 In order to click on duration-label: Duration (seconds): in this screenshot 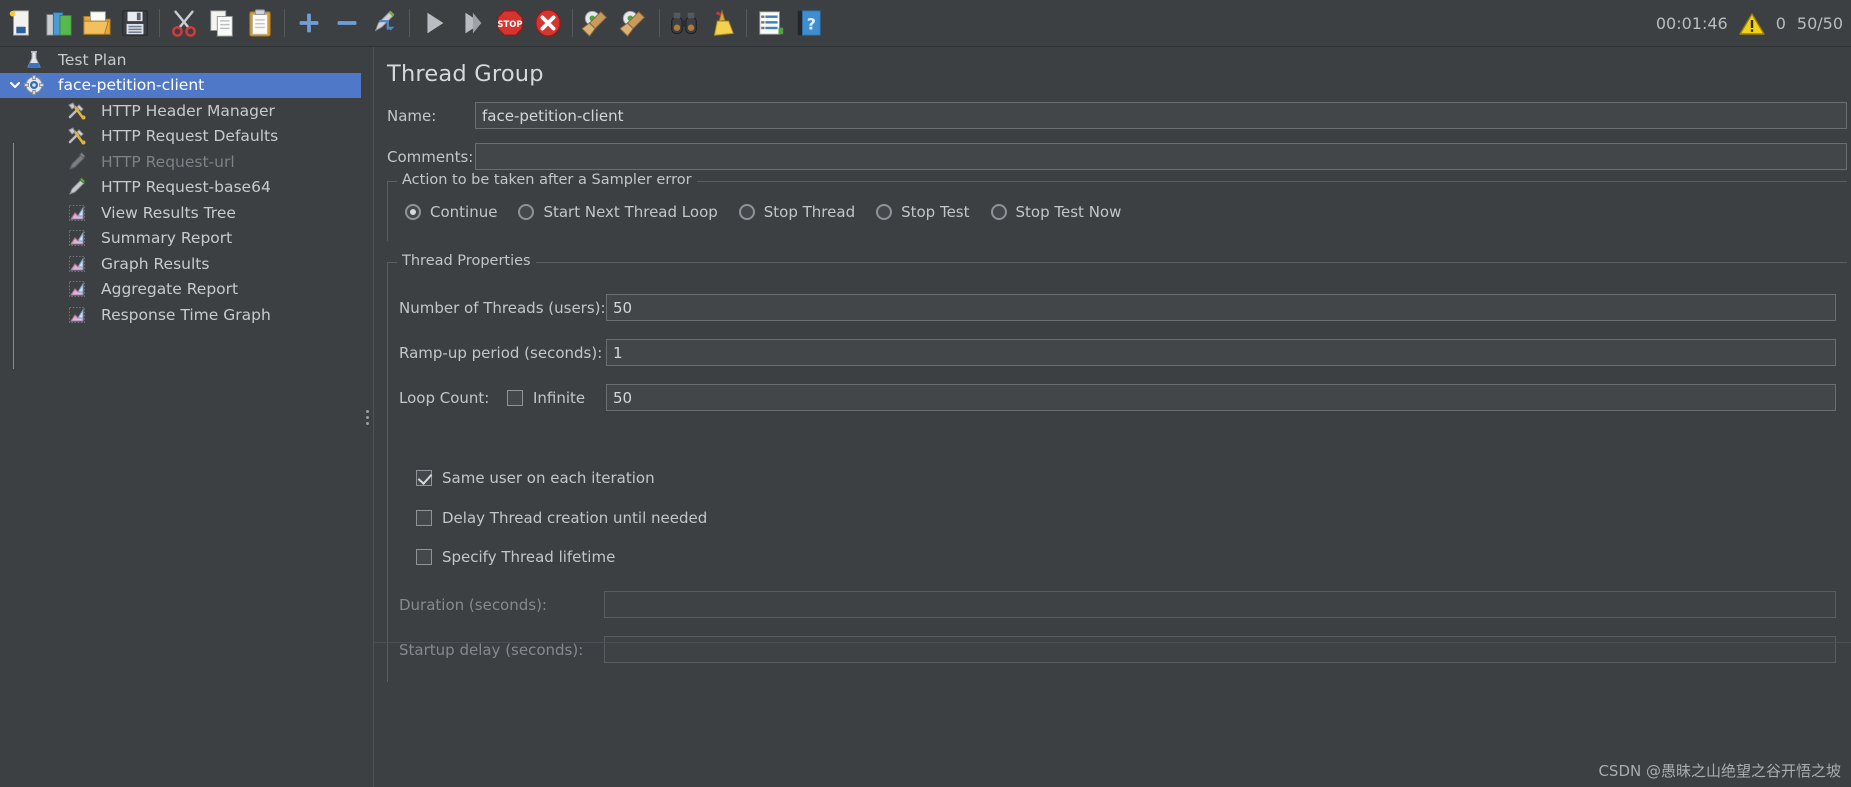, I will do `click(473, 604)`.